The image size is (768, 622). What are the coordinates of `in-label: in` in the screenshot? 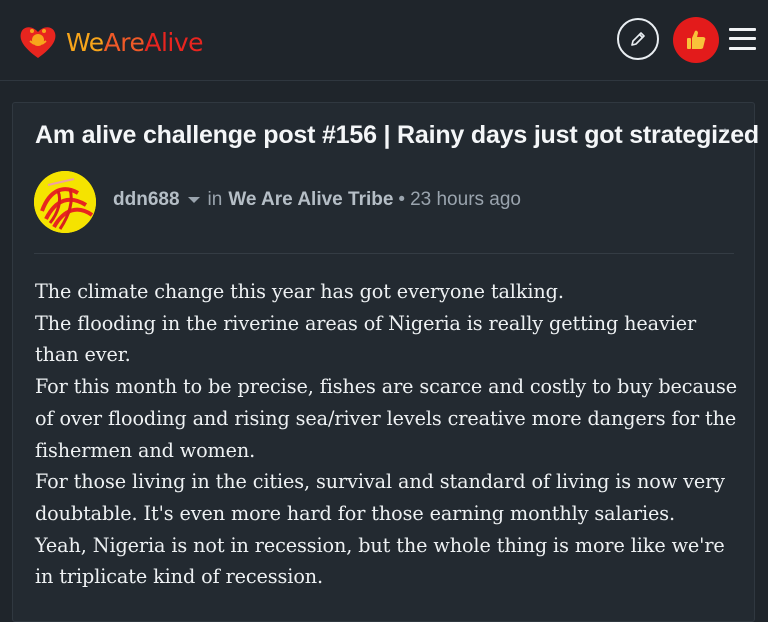 It's located at (215, 199).